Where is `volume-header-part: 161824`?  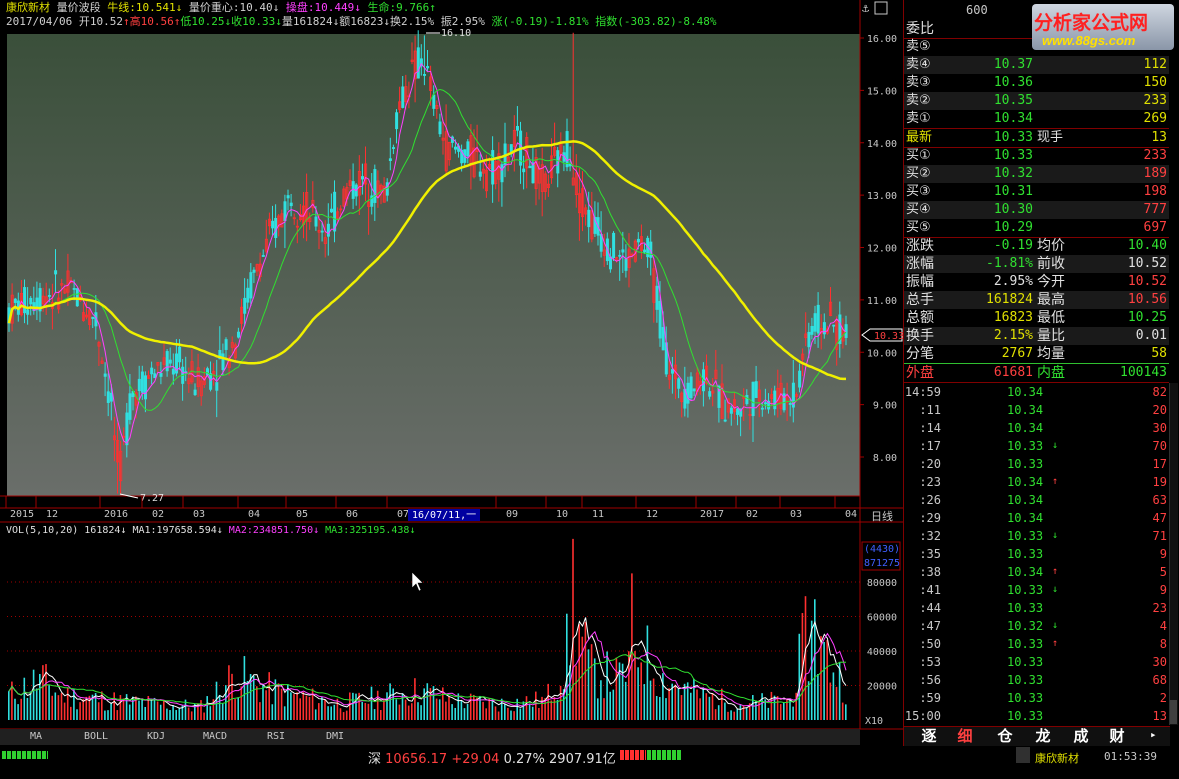 volume-header-part: 161824 is located at coordinates (102, 530).